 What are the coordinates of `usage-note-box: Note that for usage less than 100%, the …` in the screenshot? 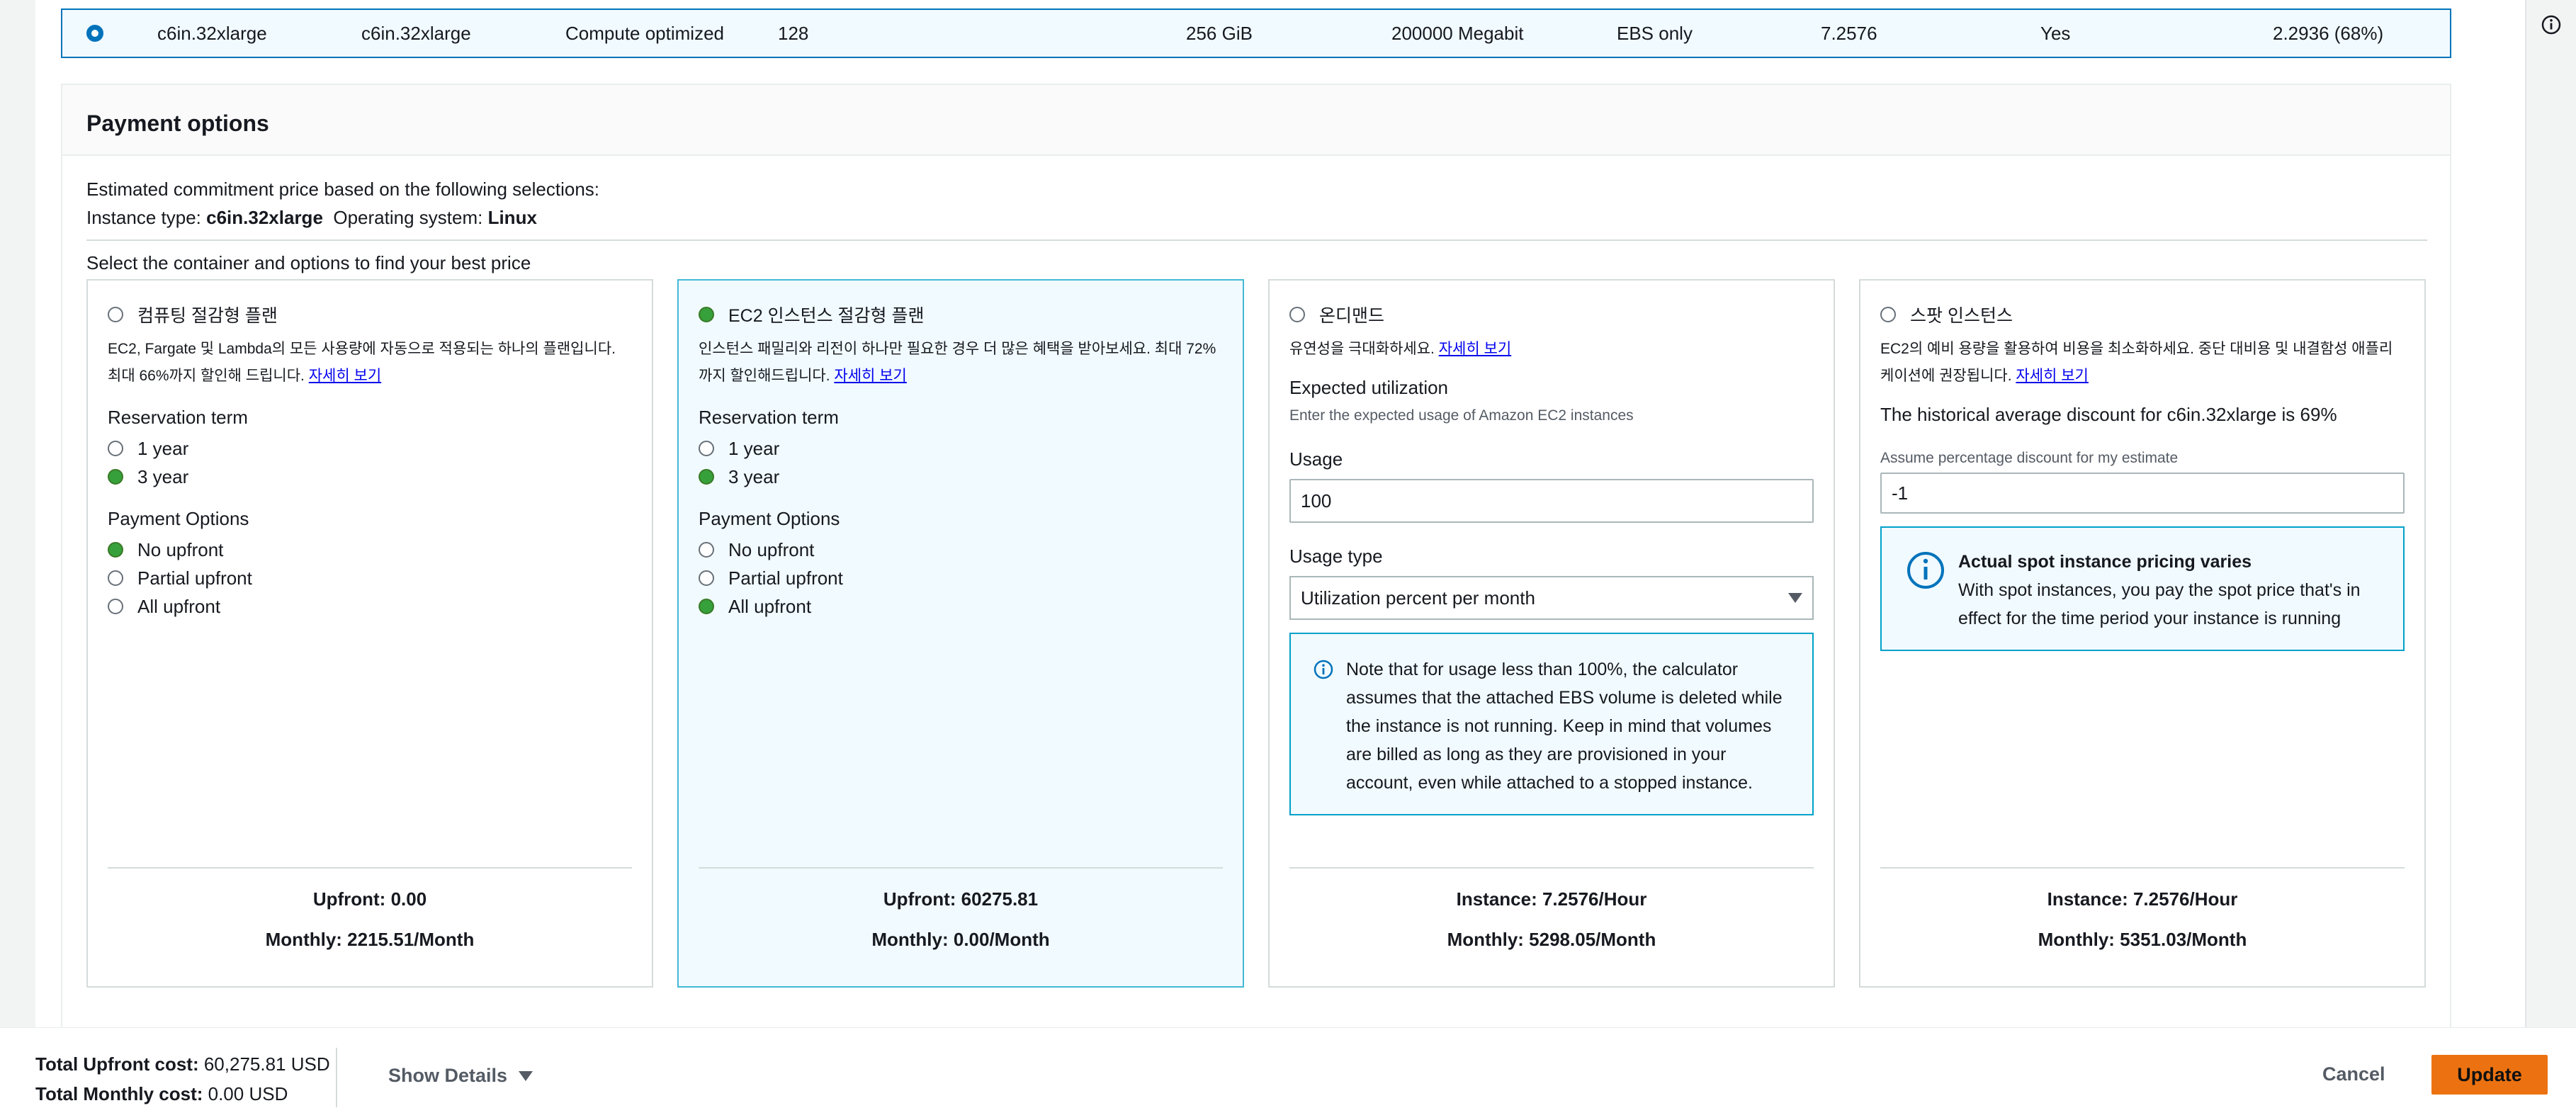 It's located at (1551, 724).